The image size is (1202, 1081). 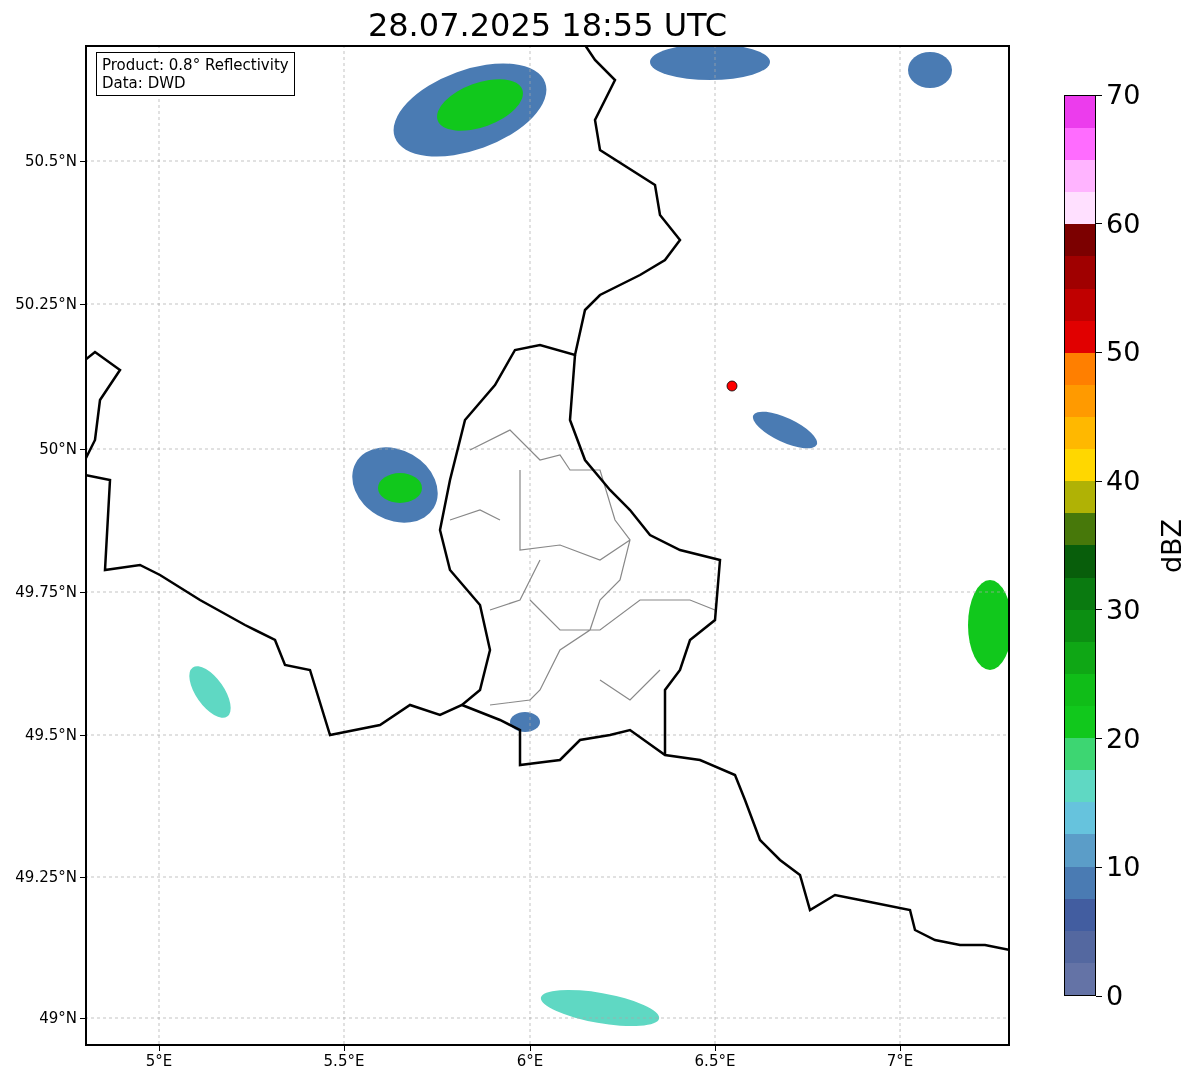 I want to click on latitude-label: 49°N, so click(x=58, y=1018).